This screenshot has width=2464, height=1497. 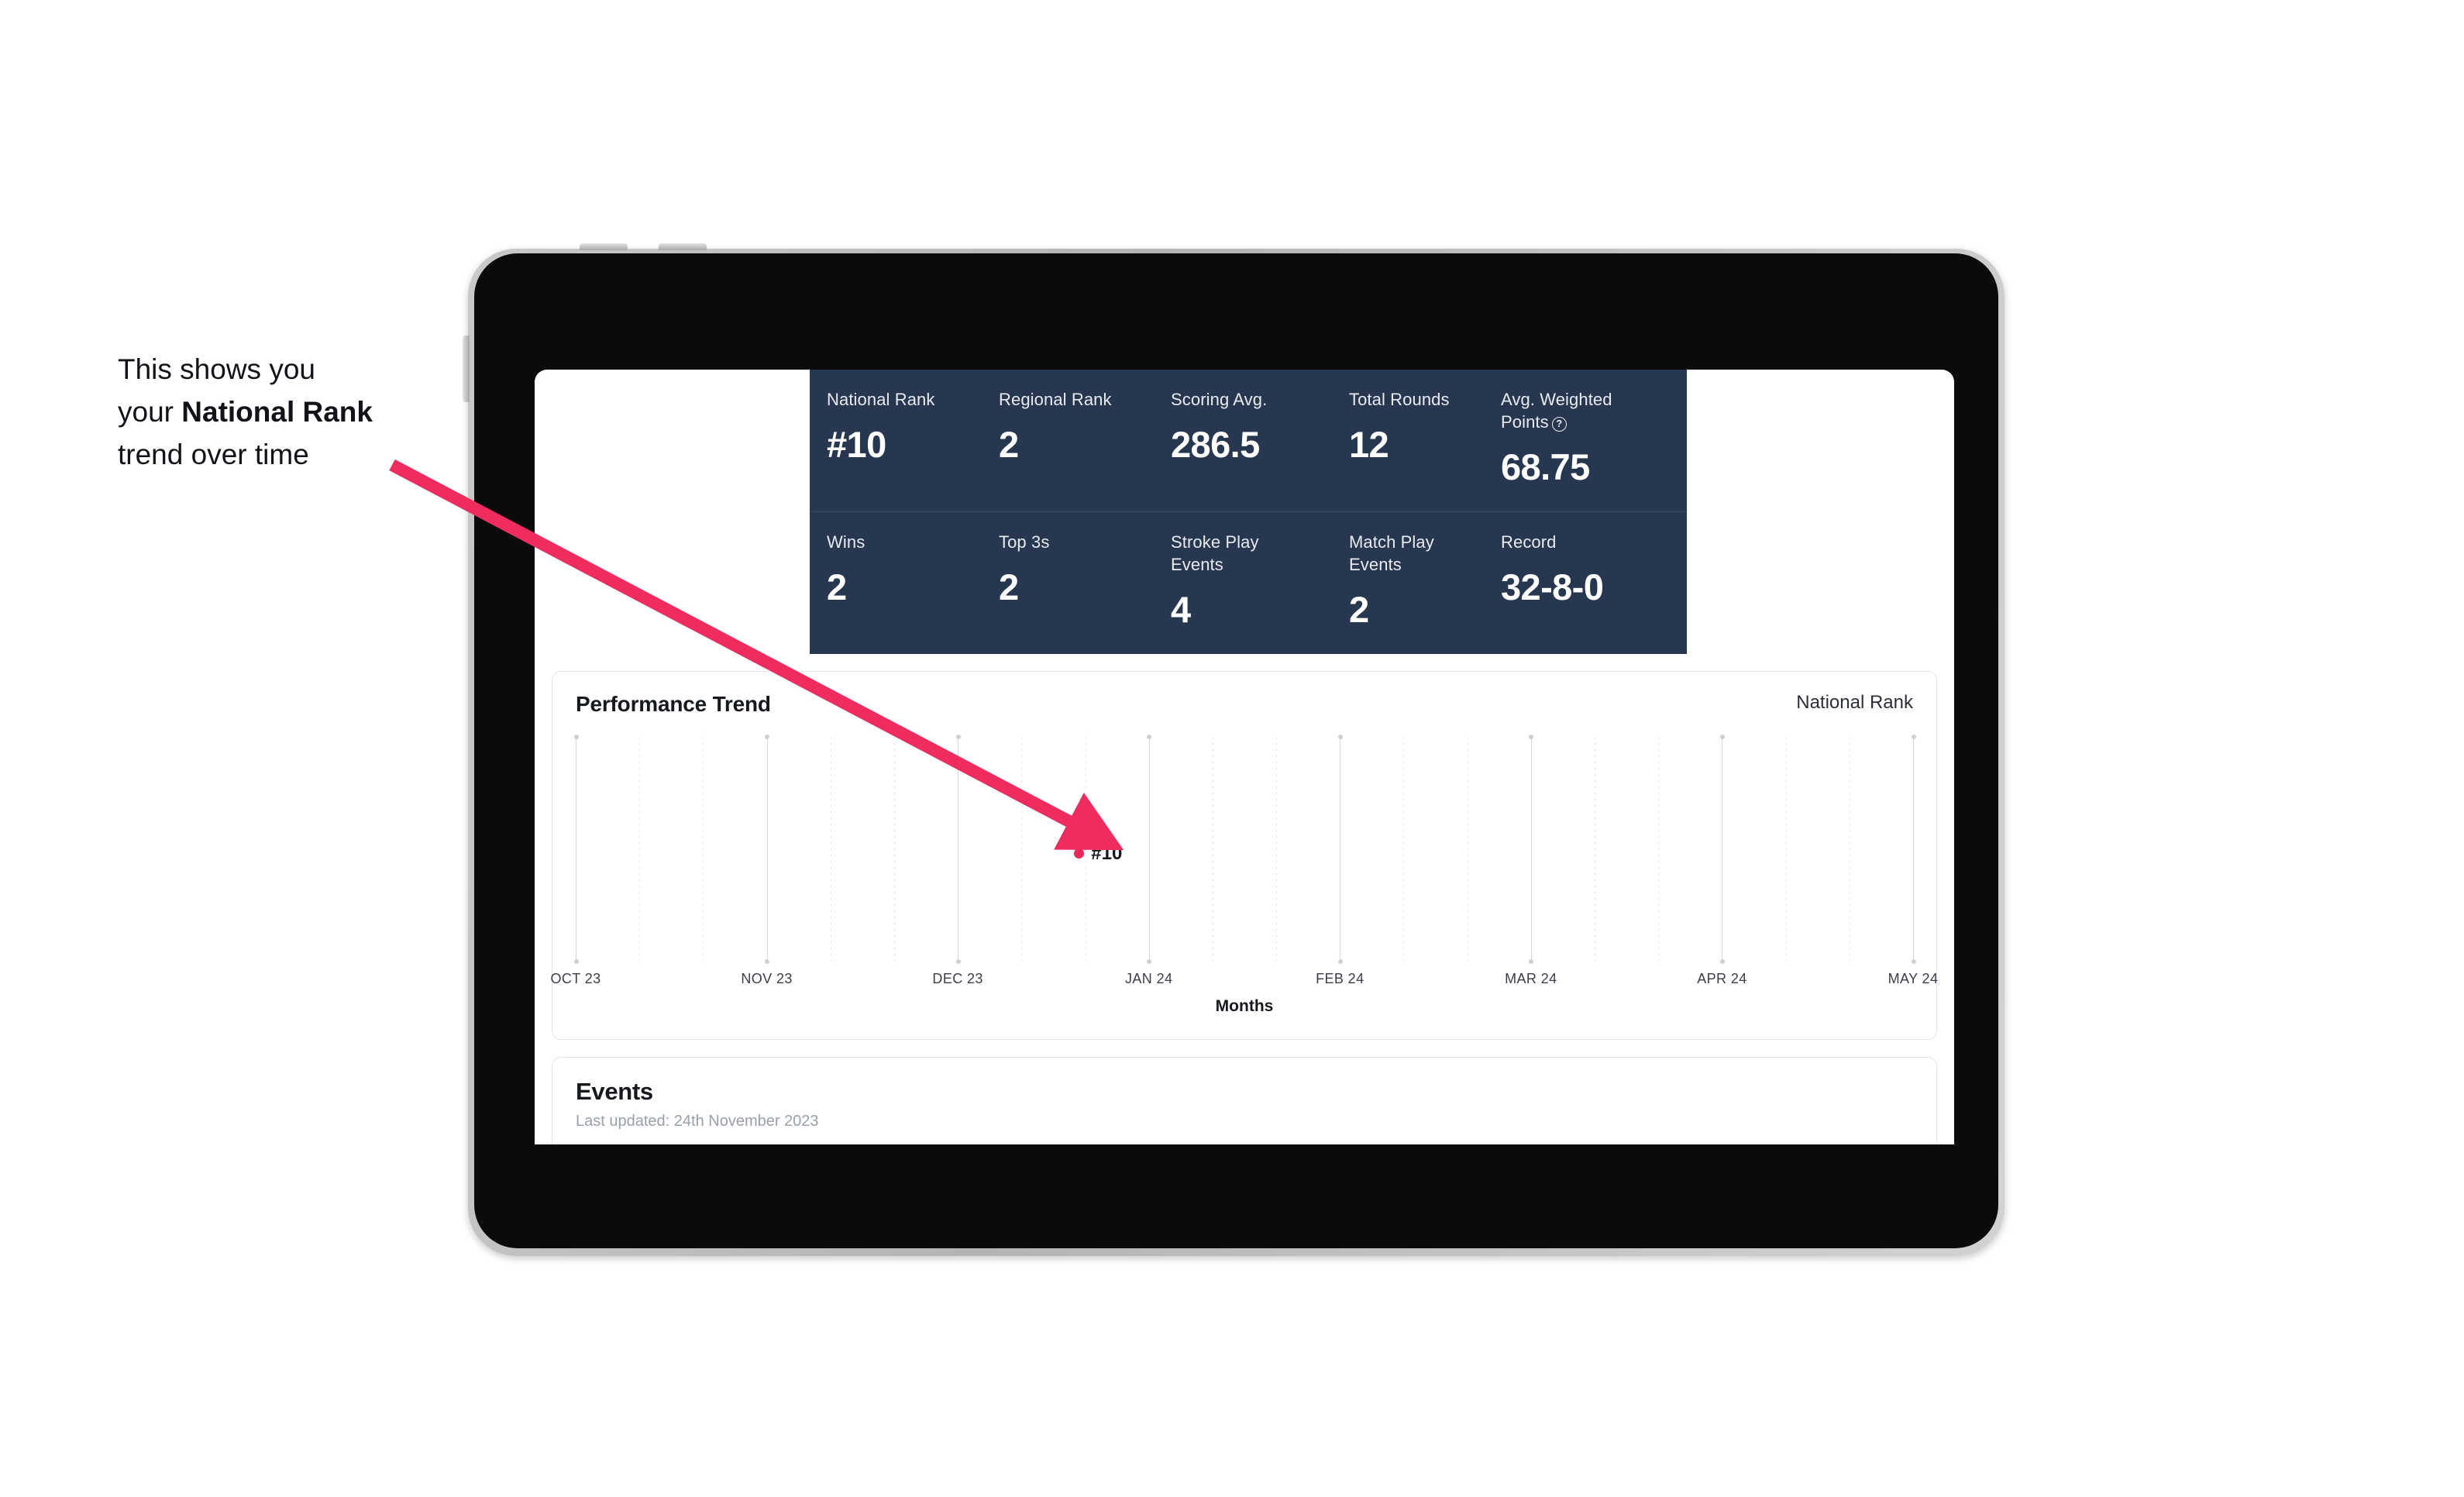 What do you see at coordinates (1148, 979) in the screenshot?
I see `chart-x-tick-label: JAN 24` at bounding box center [1148, 979].